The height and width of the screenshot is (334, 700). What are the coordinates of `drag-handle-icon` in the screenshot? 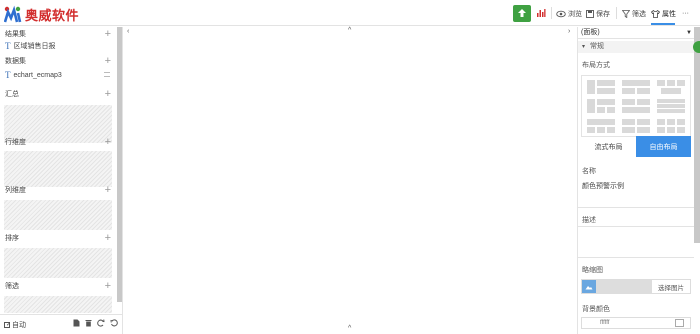 It's located at (107, 74).